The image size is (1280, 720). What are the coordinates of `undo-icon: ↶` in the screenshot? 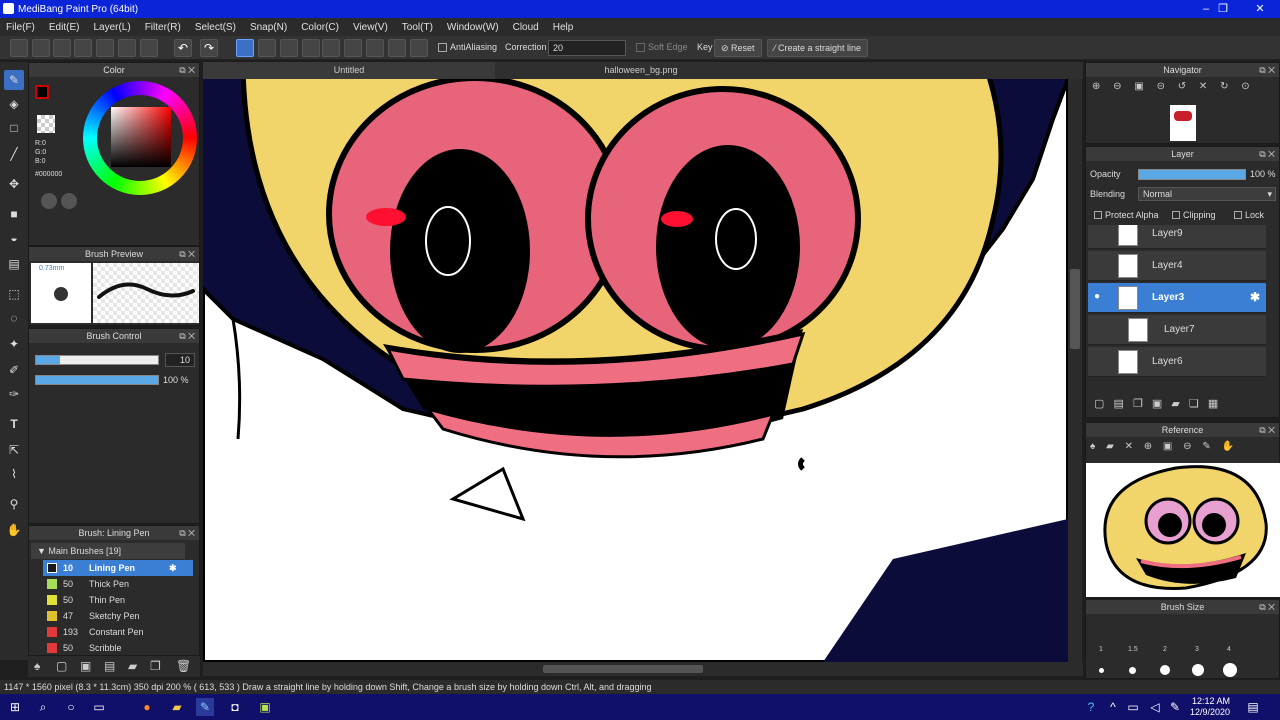 It's located at (183, 48).